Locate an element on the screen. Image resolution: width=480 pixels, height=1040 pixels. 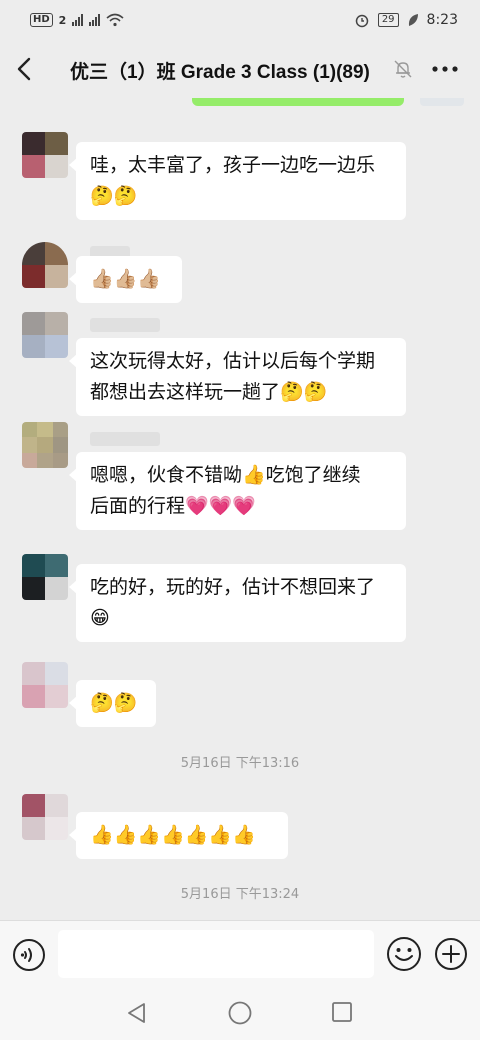
message-bubble: 🤔🤔 is located at coordinates (112, 703).